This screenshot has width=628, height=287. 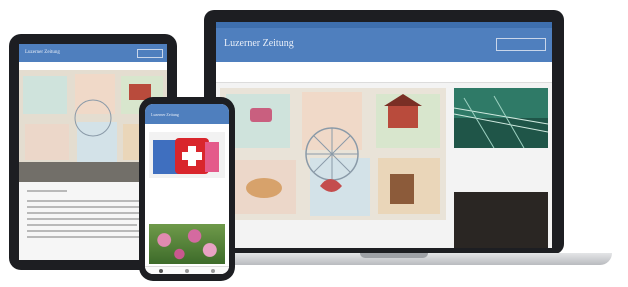 What do you see at coordinates (187, 244) in the screenshot?
I see `phone-flowers-image` at bounding box center [187, 244].